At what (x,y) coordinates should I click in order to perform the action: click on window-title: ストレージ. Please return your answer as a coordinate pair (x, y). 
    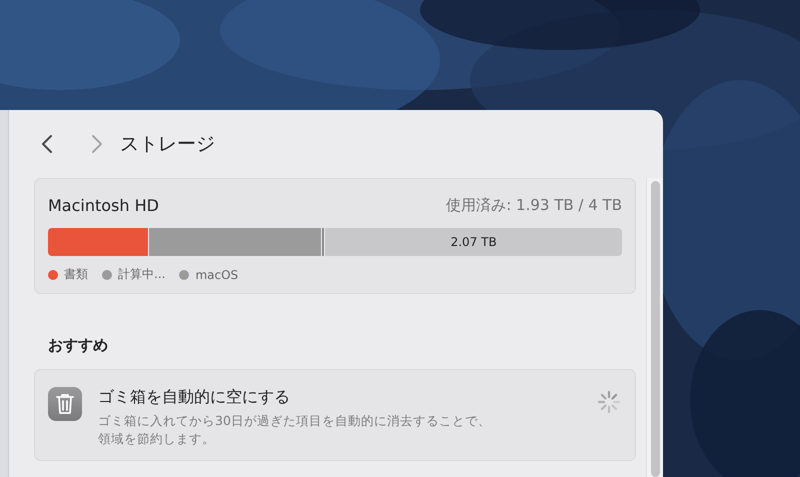
    Looking at the image, I should click on (167, 144).